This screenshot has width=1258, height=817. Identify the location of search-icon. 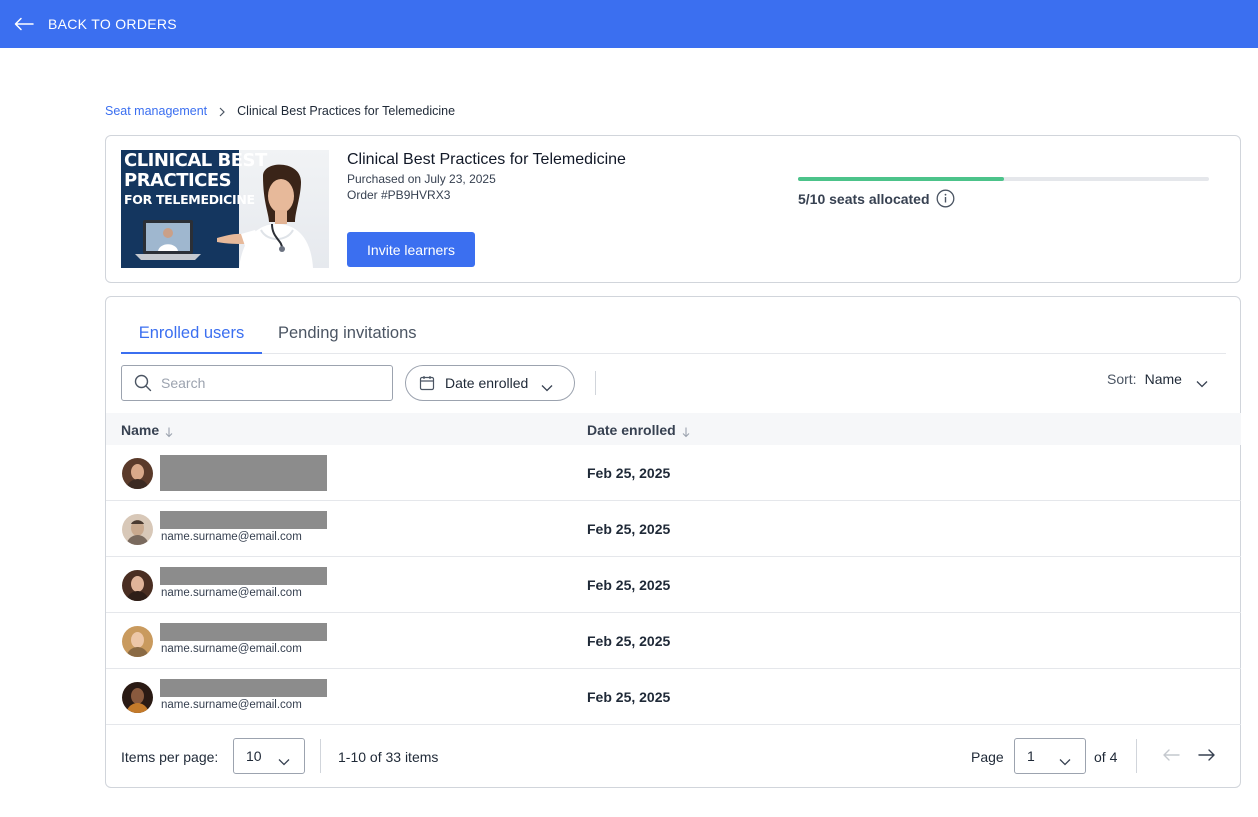
(143, 383).